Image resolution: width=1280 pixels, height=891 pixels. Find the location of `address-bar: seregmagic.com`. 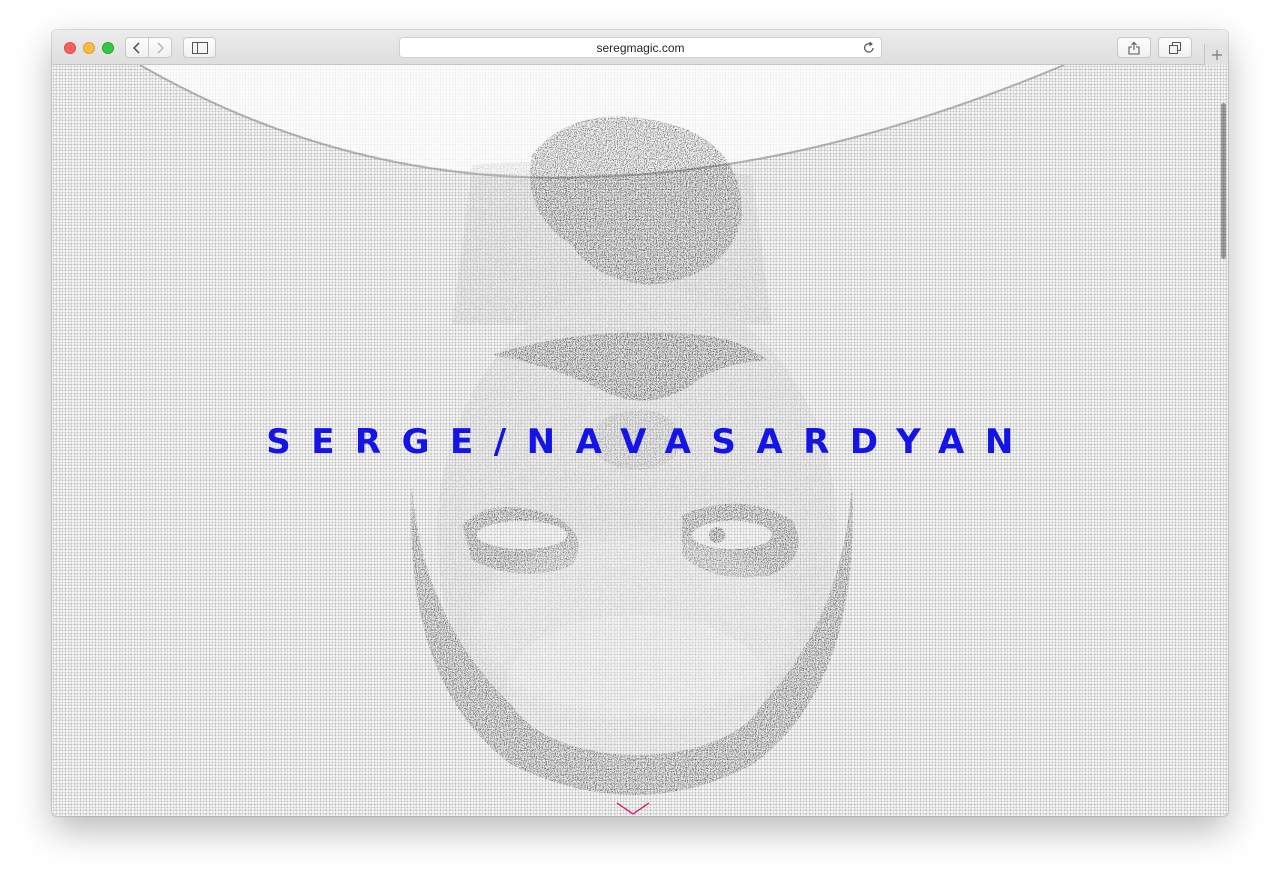

address-bar: seregmagic.com is located at coordinates (640, 47).